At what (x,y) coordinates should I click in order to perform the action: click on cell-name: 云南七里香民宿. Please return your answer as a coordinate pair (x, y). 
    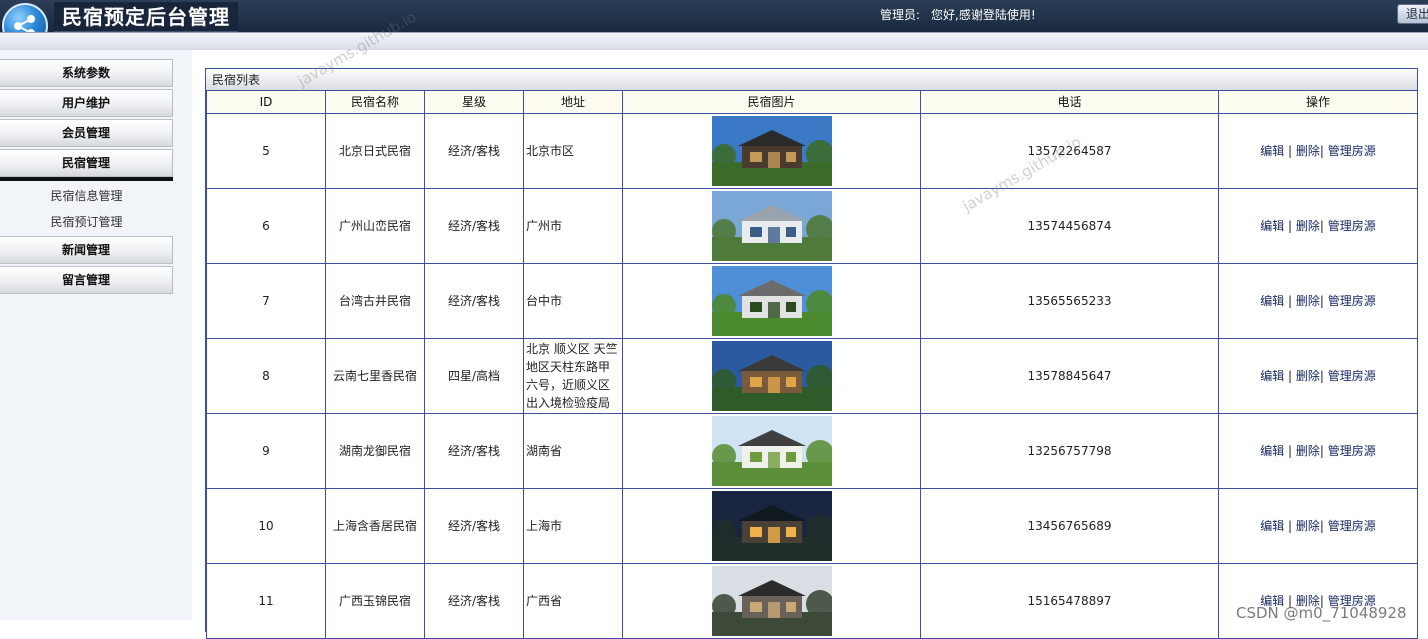
    Looking at the image, I should click on (375, 375).